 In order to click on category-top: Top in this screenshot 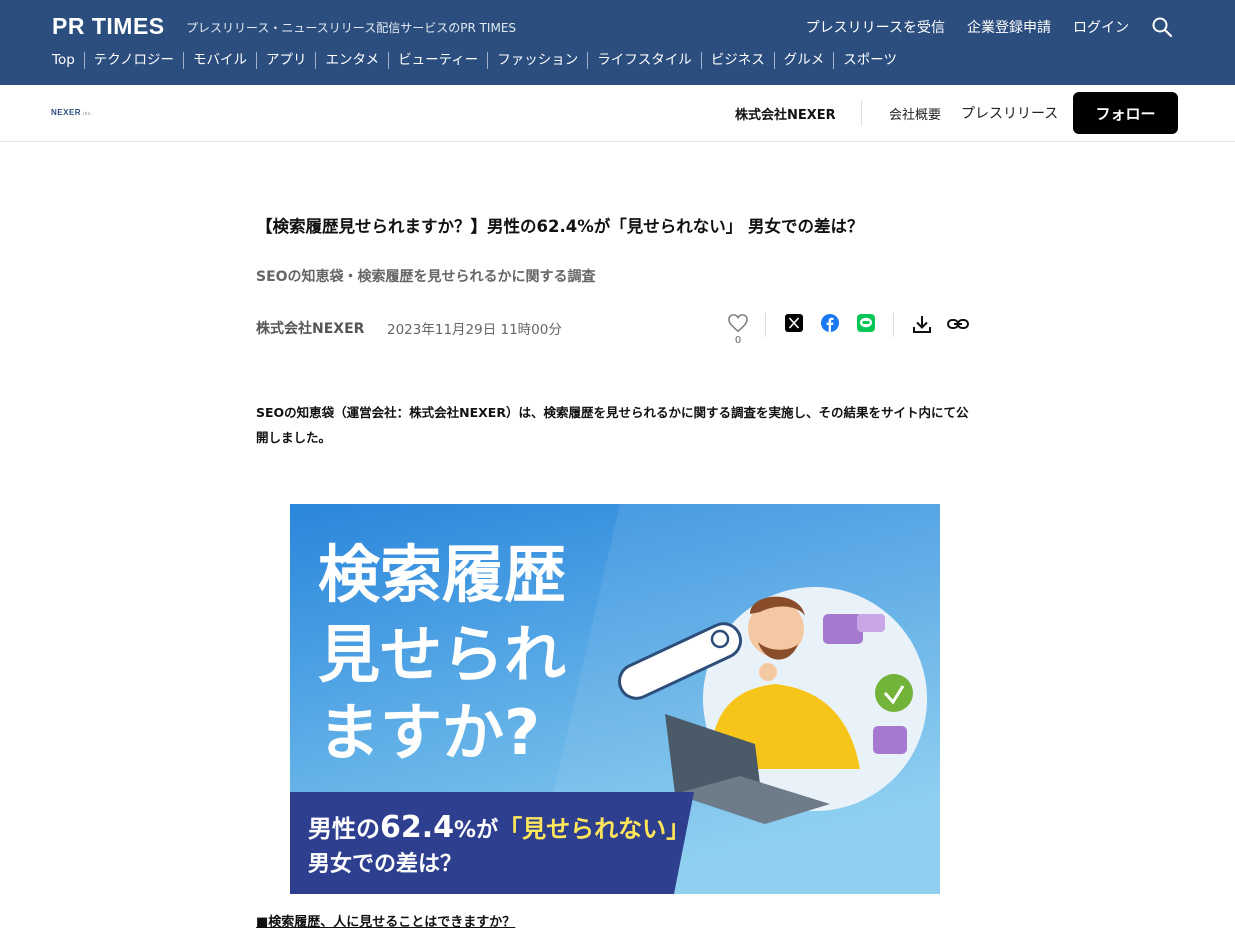, I will do `click(68, 60)`.